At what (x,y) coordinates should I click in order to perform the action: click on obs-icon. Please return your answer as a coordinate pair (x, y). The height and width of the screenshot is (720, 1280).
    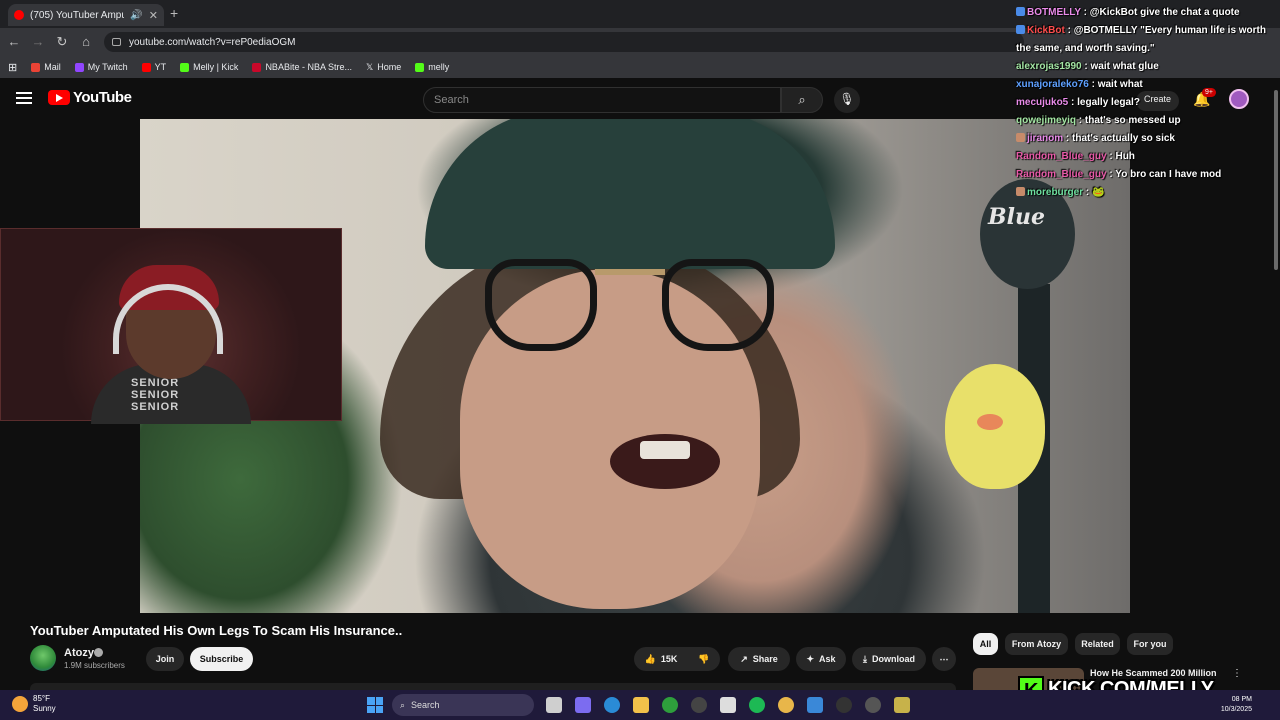
    Looking at the image, I should click on (873, 705).